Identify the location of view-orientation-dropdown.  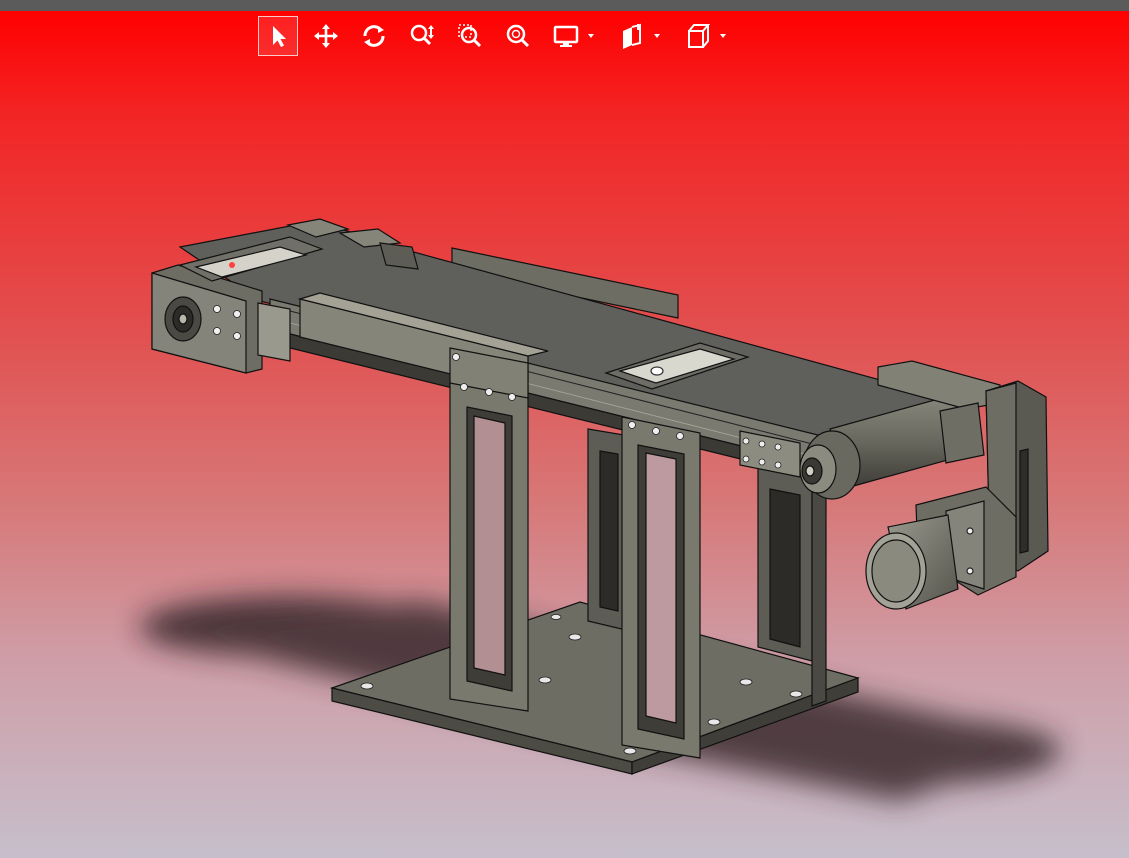
(707, 36).